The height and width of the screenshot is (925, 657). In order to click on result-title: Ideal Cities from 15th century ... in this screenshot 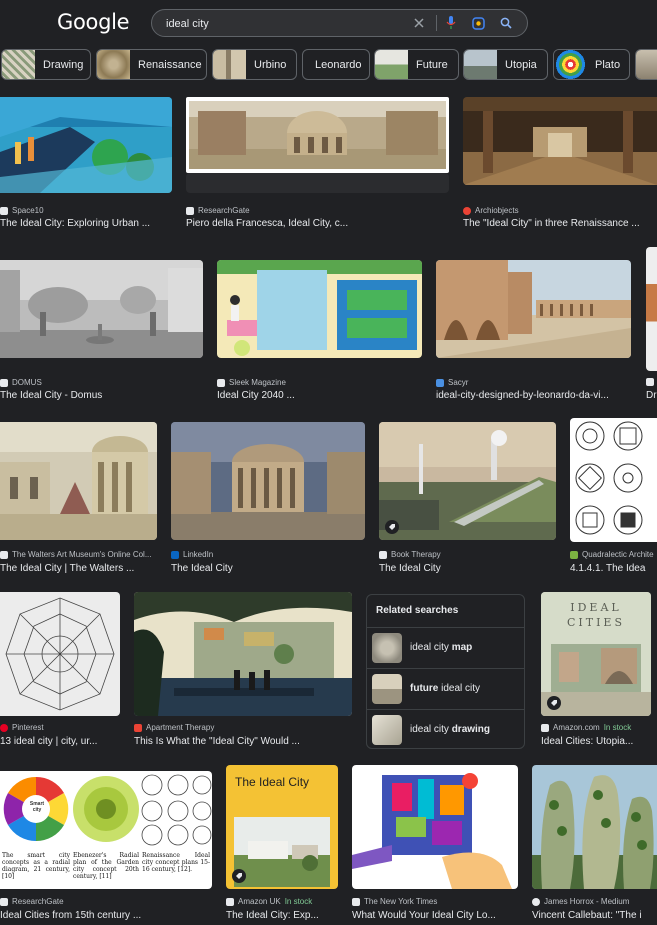, I will do `click(106, 915)`.